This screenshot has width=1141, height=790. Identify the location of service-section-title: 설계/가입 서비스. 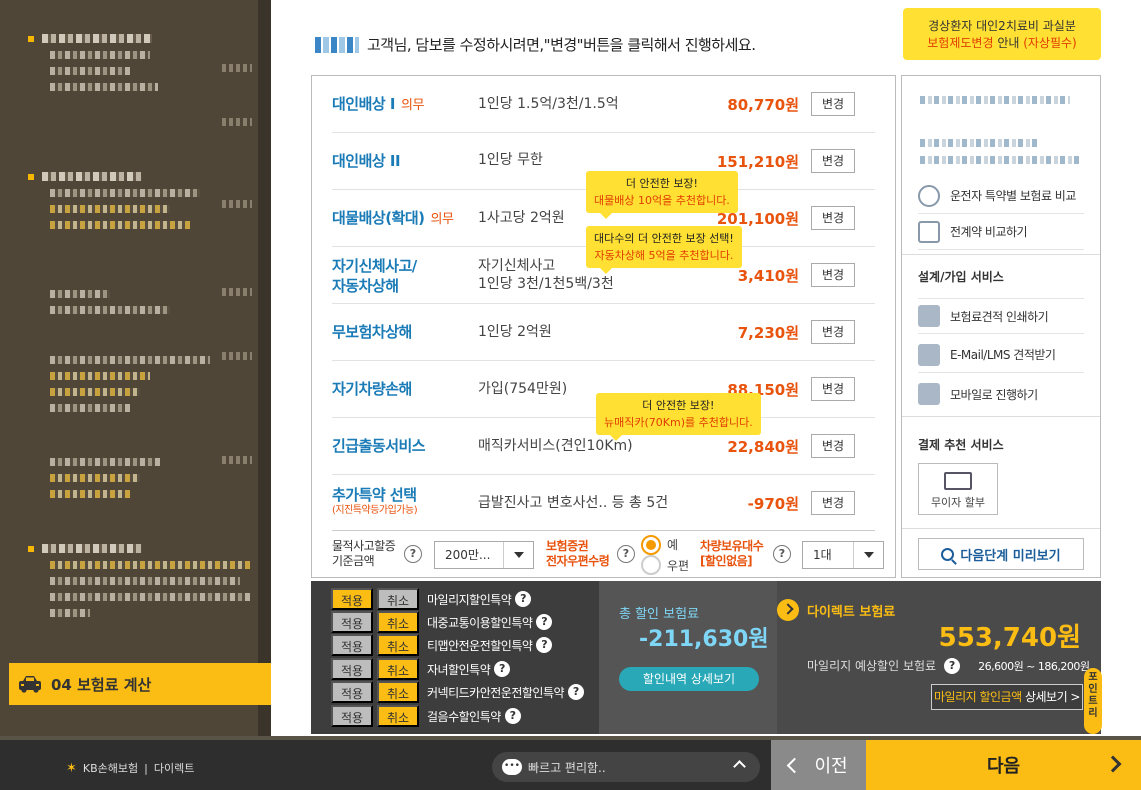
(961, 277).